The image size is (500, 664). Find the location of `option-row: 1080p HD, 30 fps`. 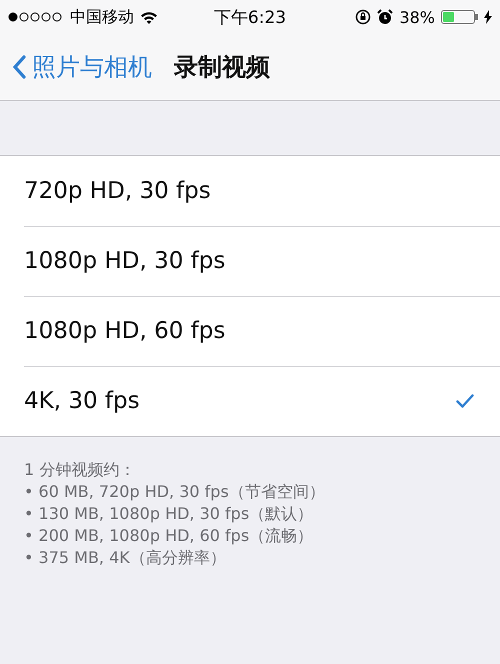

option-row: 1080p HD, 30 fps is located at coordinates (250, 261).